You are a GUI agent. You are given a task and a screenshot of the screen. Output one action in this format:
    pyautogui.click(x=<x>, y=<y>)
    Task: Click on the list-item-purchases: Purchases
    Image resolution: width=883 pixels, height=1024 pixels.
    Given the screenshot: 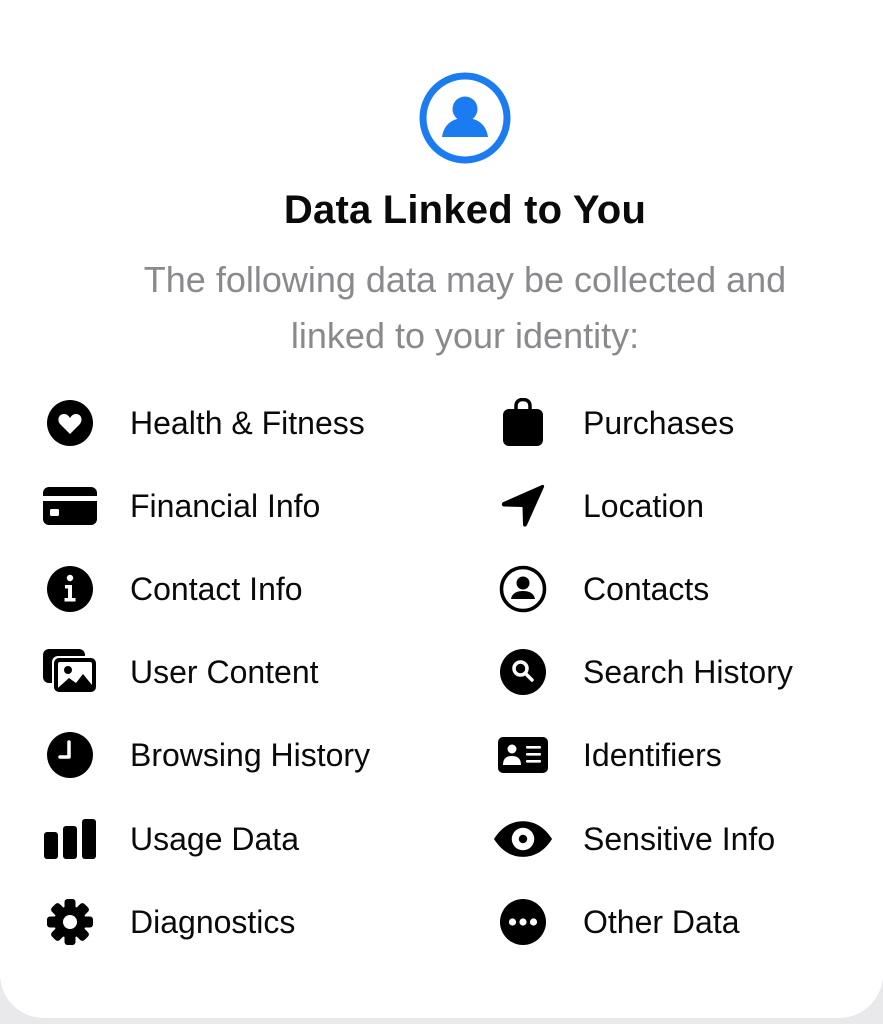 What is the action you would take?
    pyautogui.click(x=613, y=423)
    